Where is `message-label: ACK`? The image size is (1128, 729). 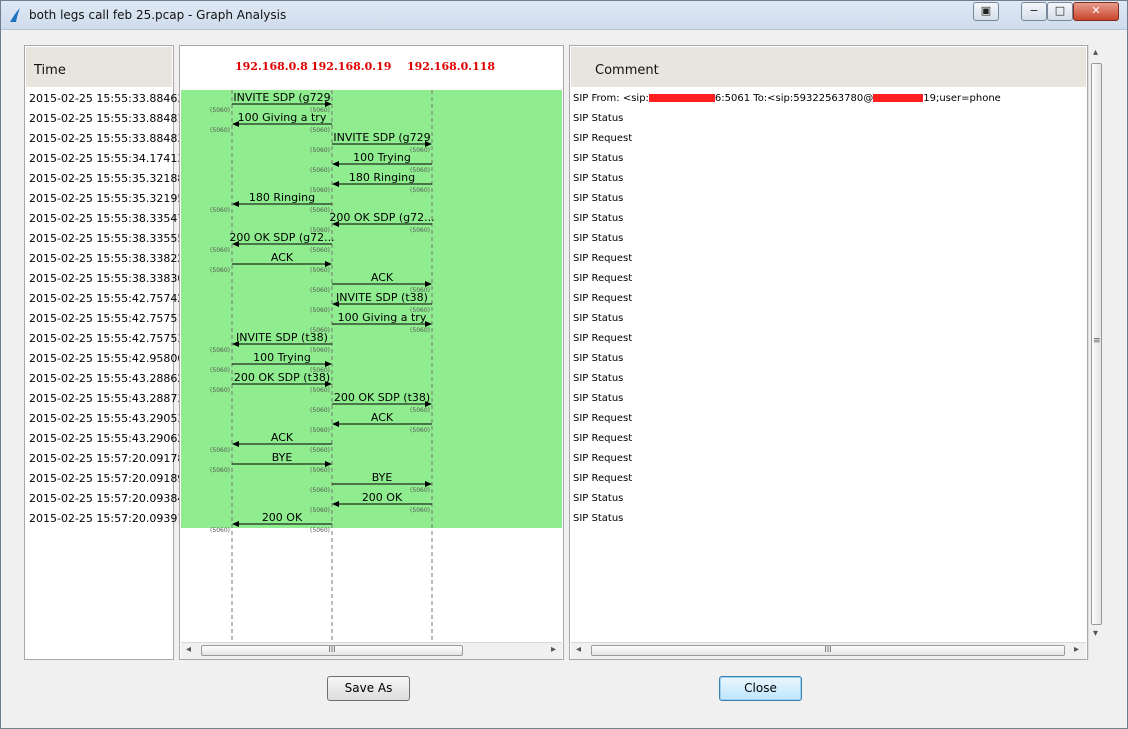 message-label: ACK is located at coordinates (382, 277).